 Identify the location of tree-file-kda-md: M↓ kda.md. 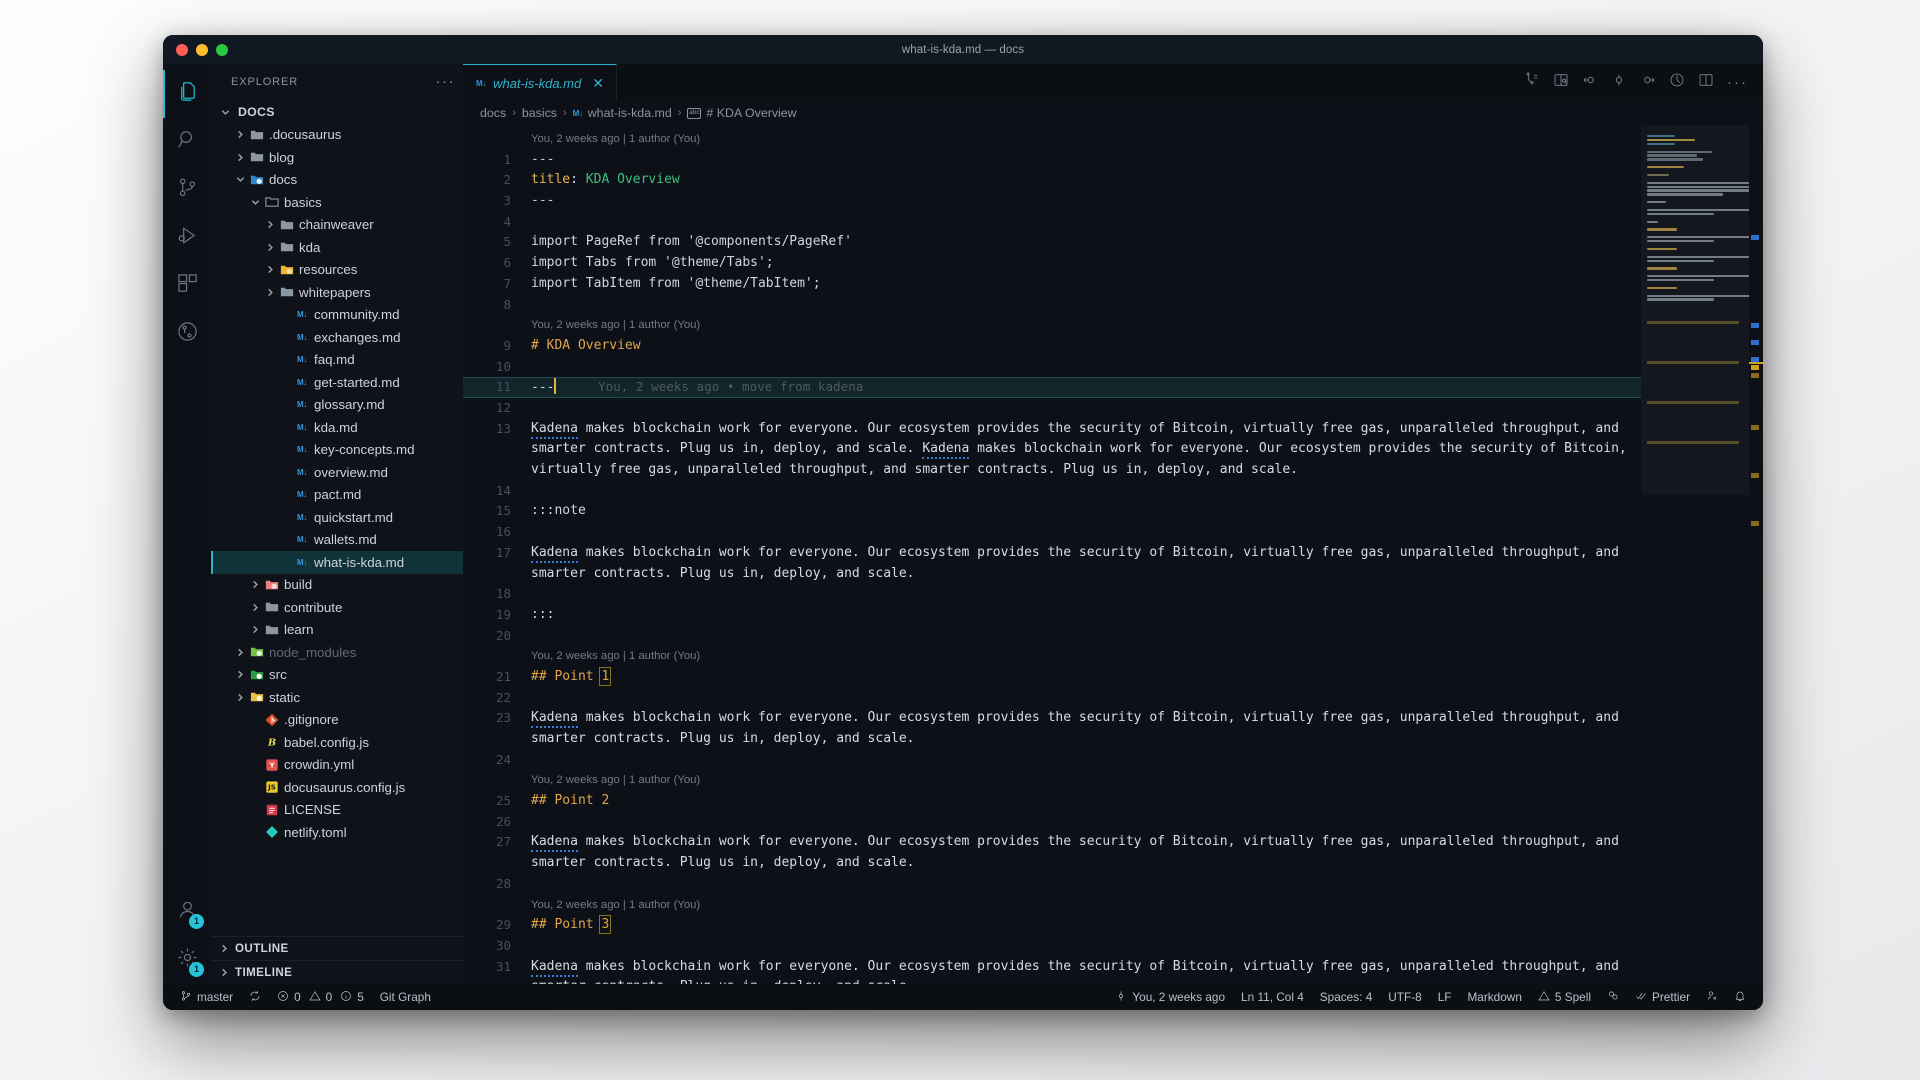
(337, 427).